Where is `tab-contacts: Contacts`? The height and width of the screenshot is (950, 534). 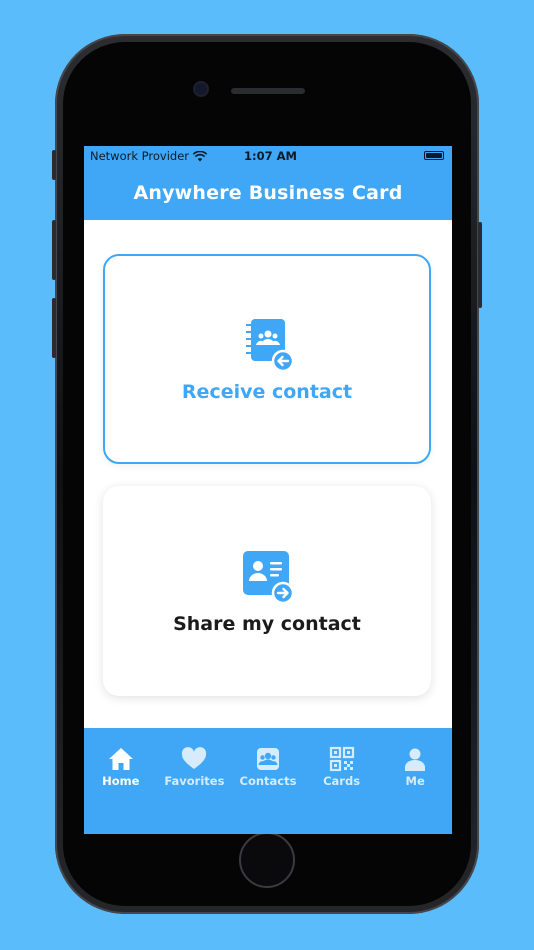 tab-contacts: Contacts is located at coordinates (268, 767).